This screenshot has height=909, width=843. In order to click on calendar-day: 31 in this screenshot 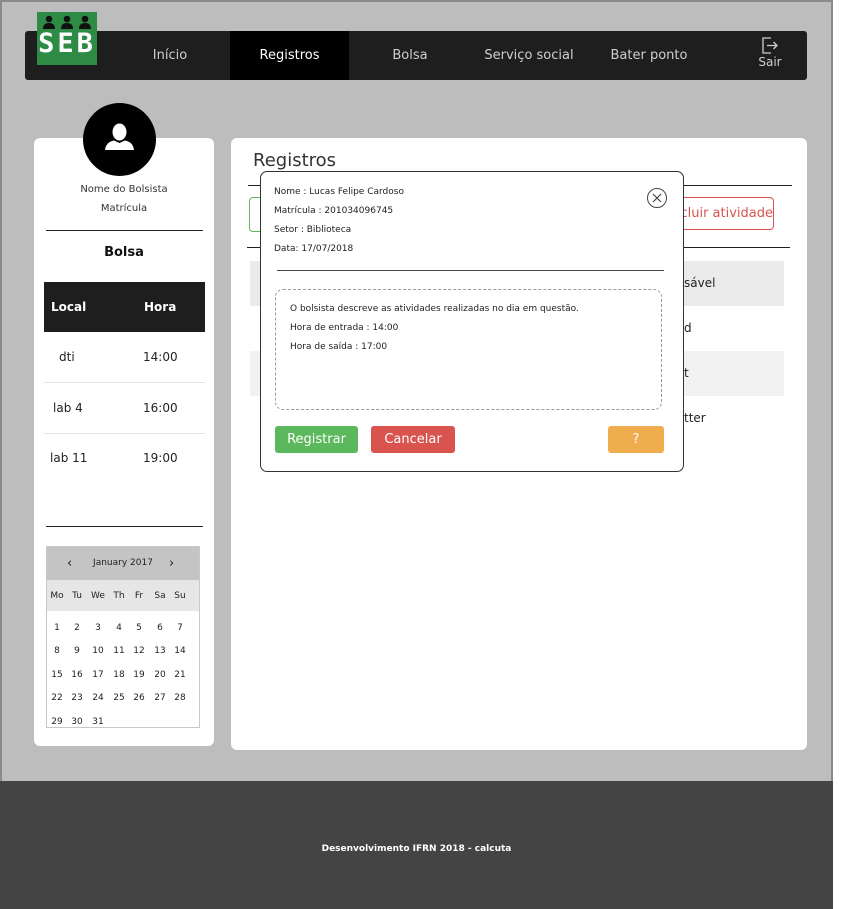, I will do `click(98, 722)`.